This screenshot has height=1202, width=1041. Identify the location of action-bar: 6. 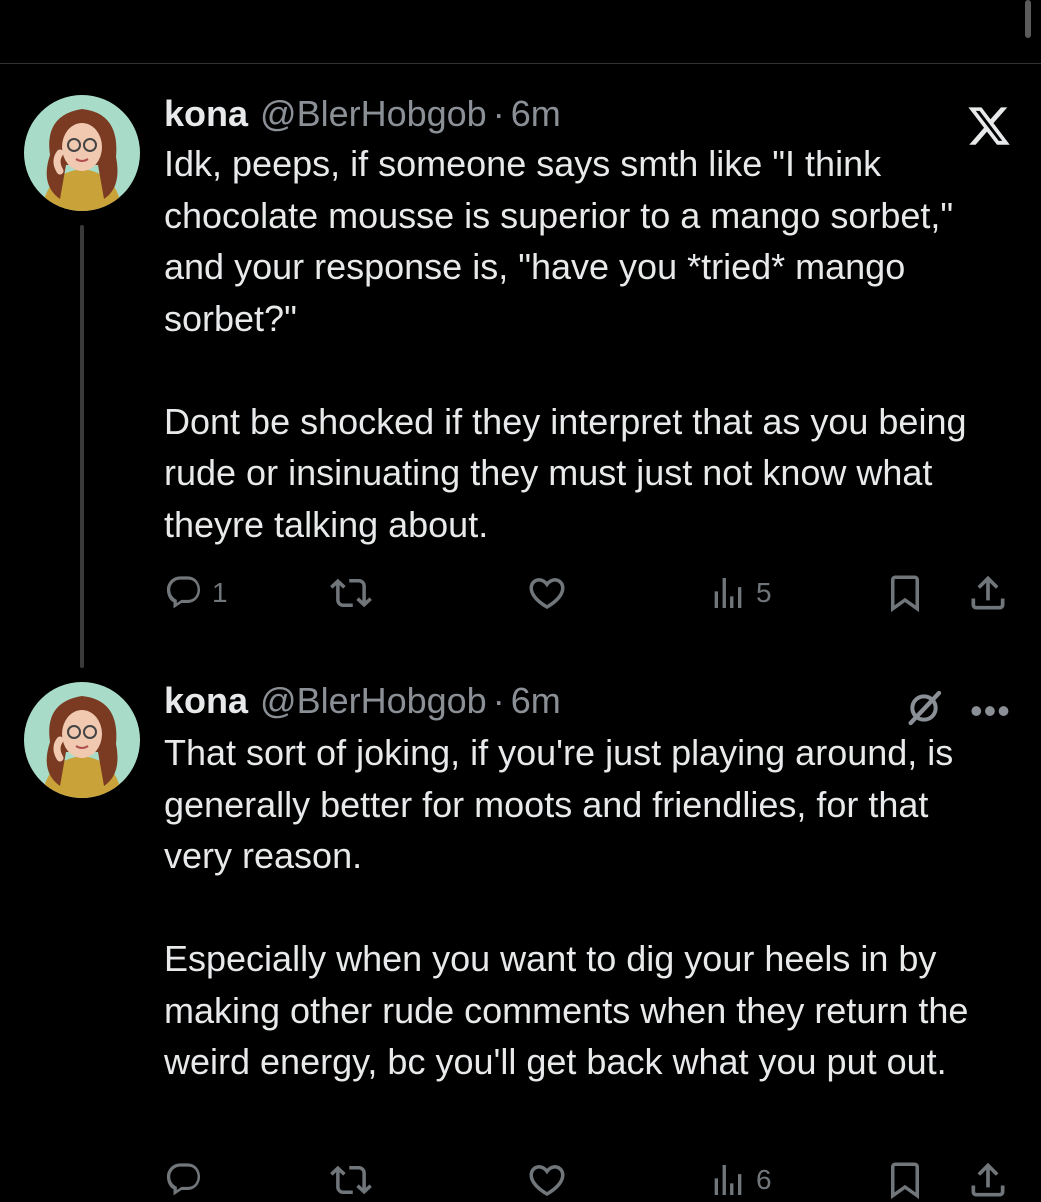
(520, 1180).